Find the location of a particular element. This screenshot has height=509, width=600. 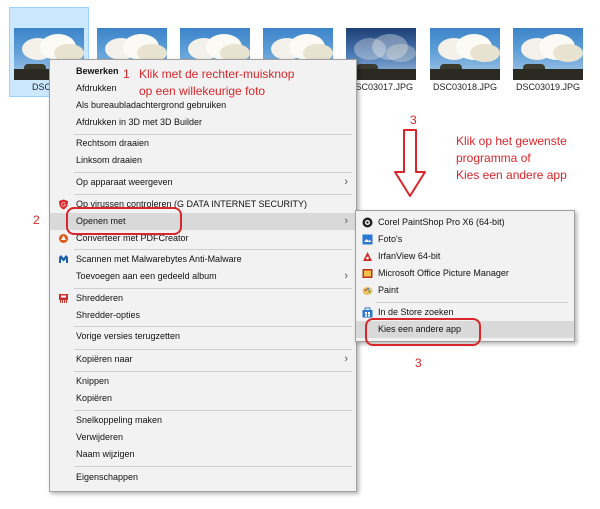

menu-item-properties: Eigenschappen is located at coordinates (203, 477).